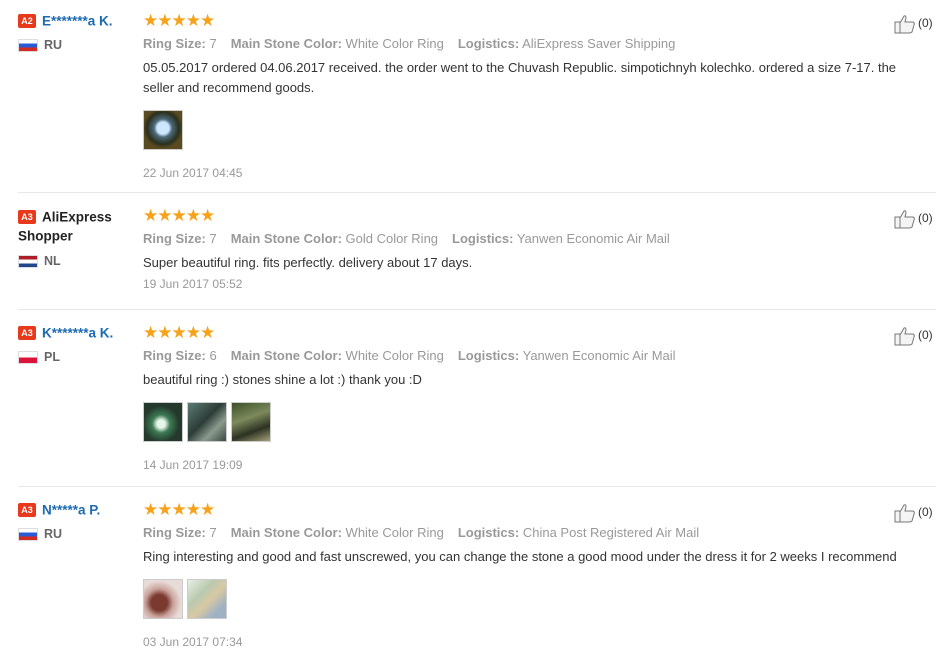 Image resolution: width=951 pixels, height=658 pixels. What do you see at coordinates (193, 642) in the screenshot?
I see `review-date: 03 Jun 2017 07:34` at bounding box center [193, 642].